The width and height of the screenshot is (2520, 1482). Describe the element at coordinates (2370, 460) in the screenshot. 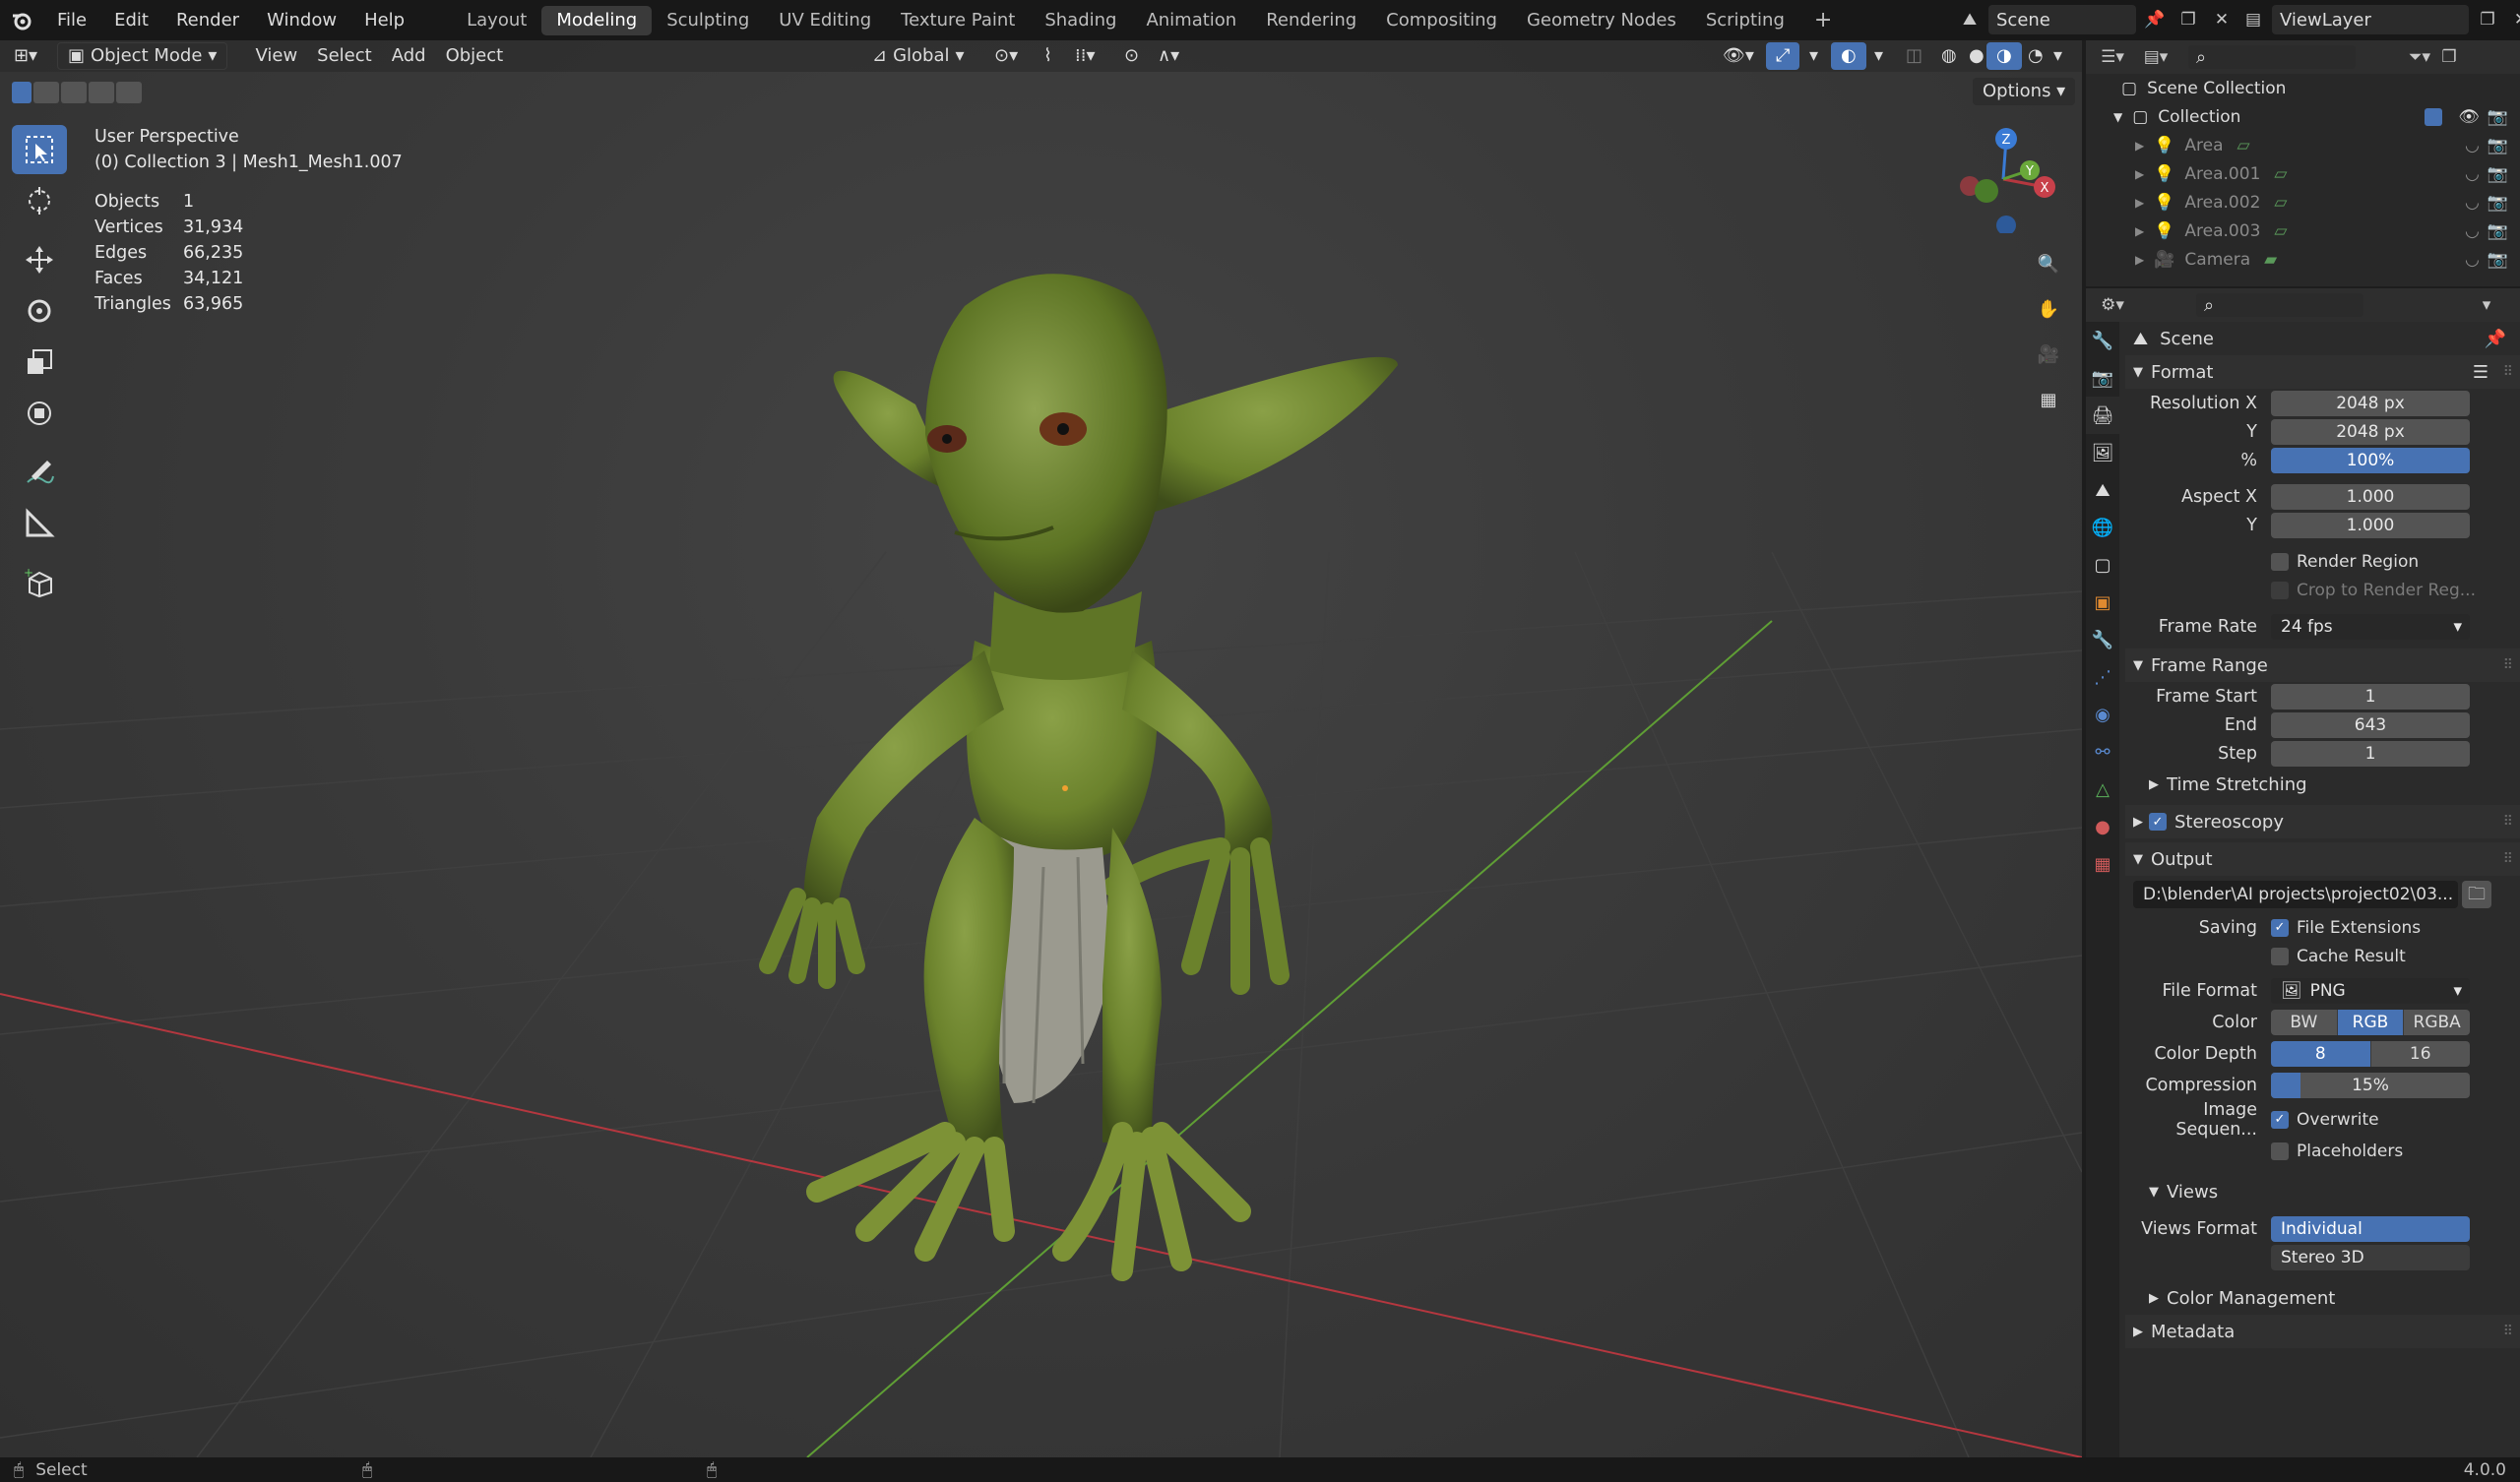

I see `resolution-percent-field: 100%` at that location.